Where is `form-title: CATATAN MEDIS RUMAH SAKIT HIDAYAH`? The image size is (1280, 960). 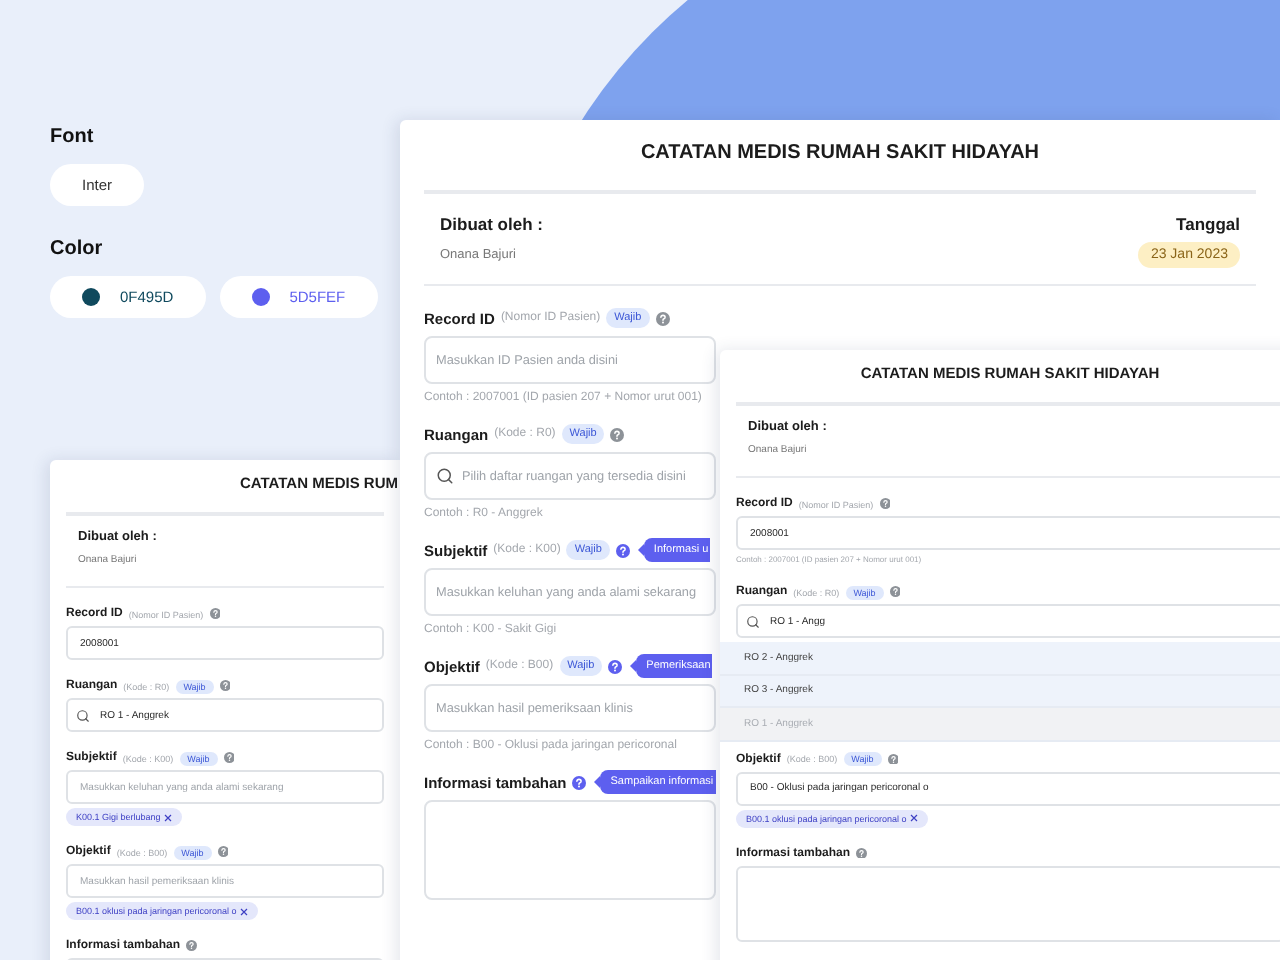
form-title: CATATAN MEDIS RUMAH SAKIT HIDAYAH is located at coordinates (840, 154).